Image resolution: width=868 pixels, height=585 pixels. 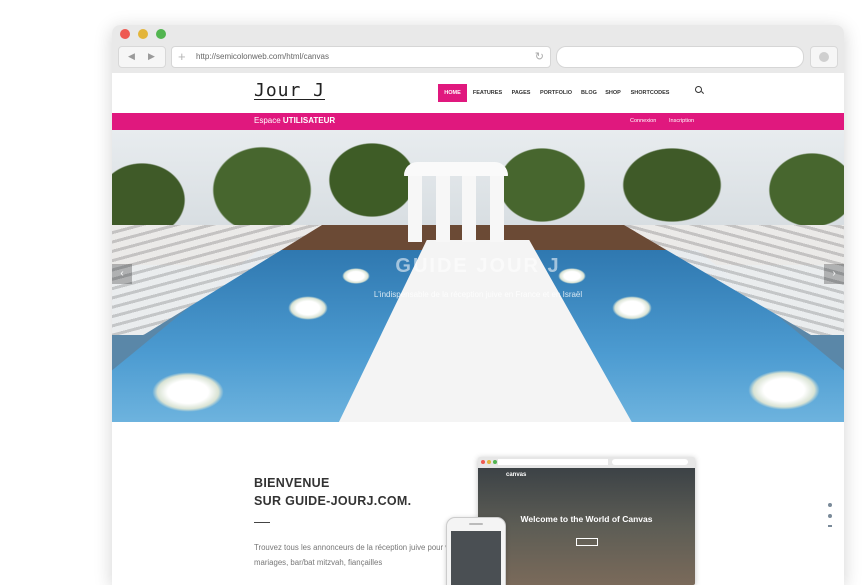 I want to click on menu-item-home: HOME, so click(x=452, y=93).